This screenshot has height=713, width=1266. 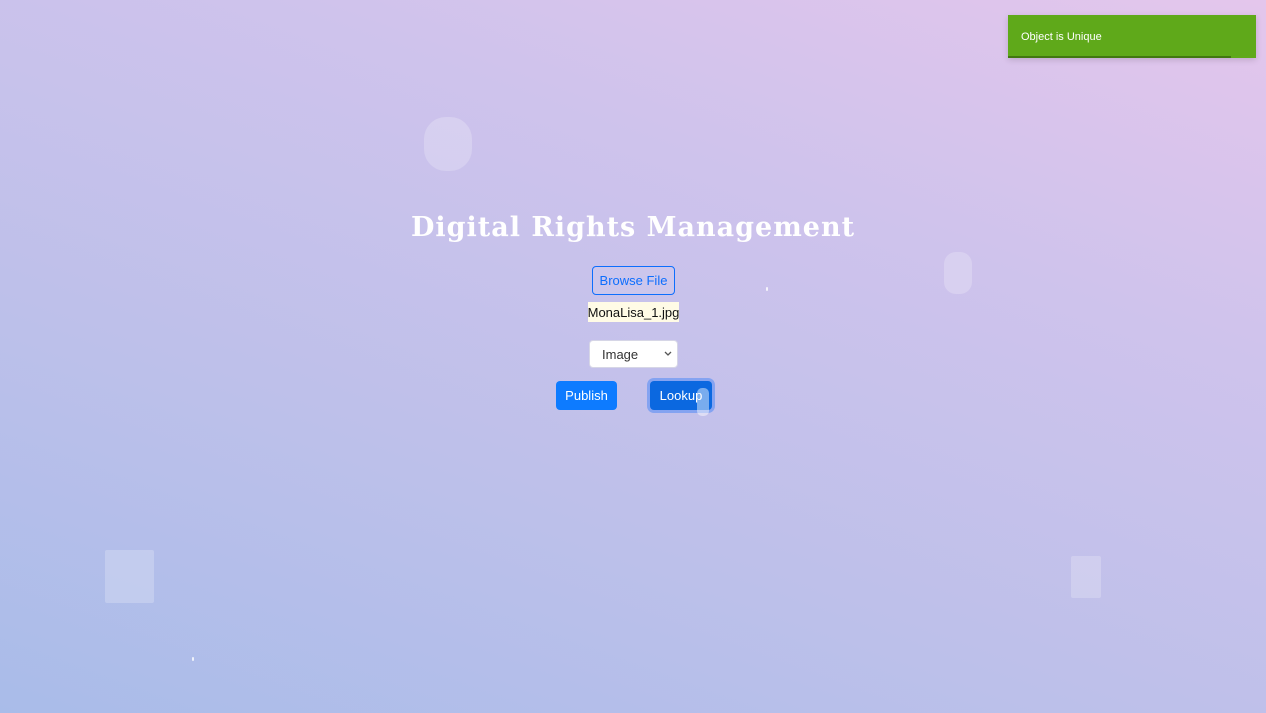 What do you see at coordinates (620, 354) in the screenshot?
I see `type-select-value: Image` at bounding box center [620, 354].